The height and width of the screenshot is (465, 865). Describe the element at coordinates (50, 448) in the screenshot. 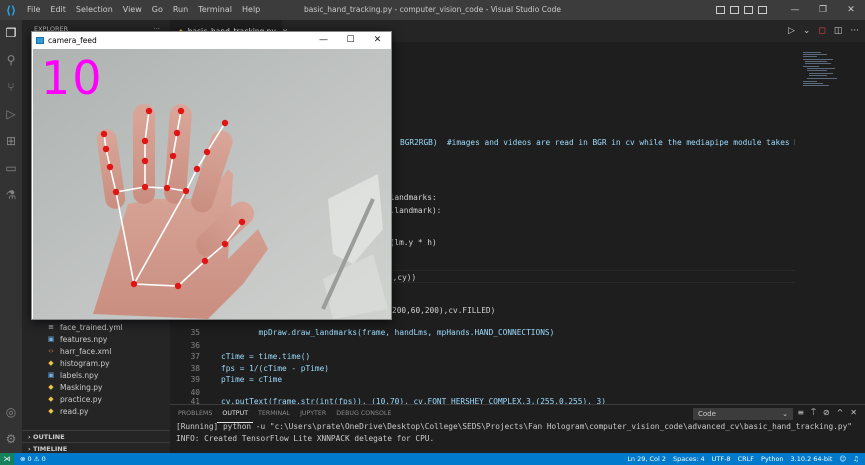

I see `timeline-label: TIMELINE` at that location.